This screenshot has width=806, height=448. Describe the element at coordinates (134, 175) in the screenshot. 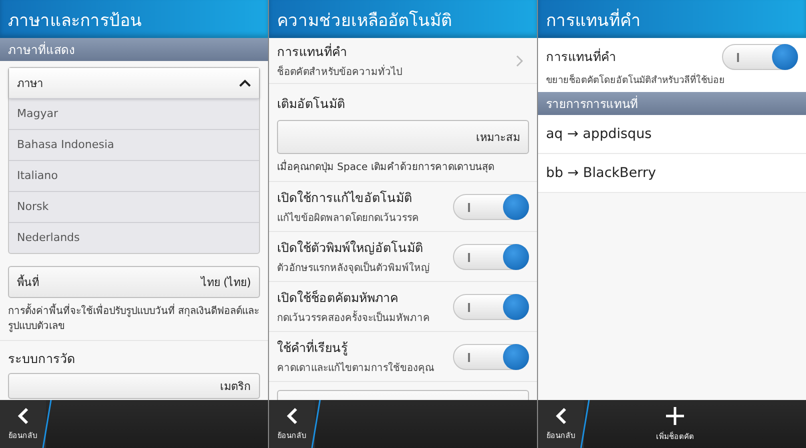

I see `language-option: Italiano` at that location.